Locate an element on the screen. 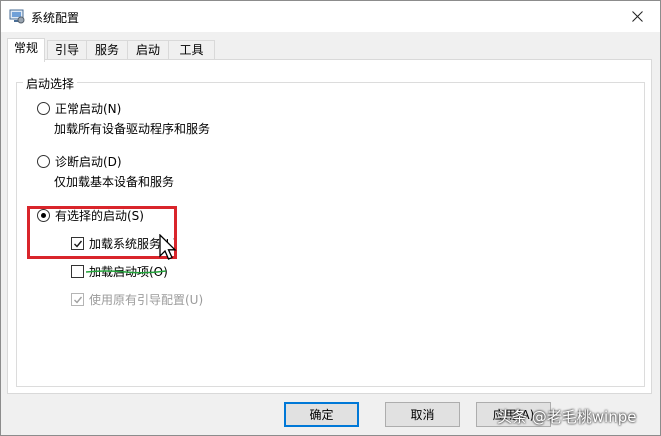 This screenshot has height=436, width=661. use-original-boot-config-checkbox: 使用原有引导配置(U) is located at coordinates (137, 299).